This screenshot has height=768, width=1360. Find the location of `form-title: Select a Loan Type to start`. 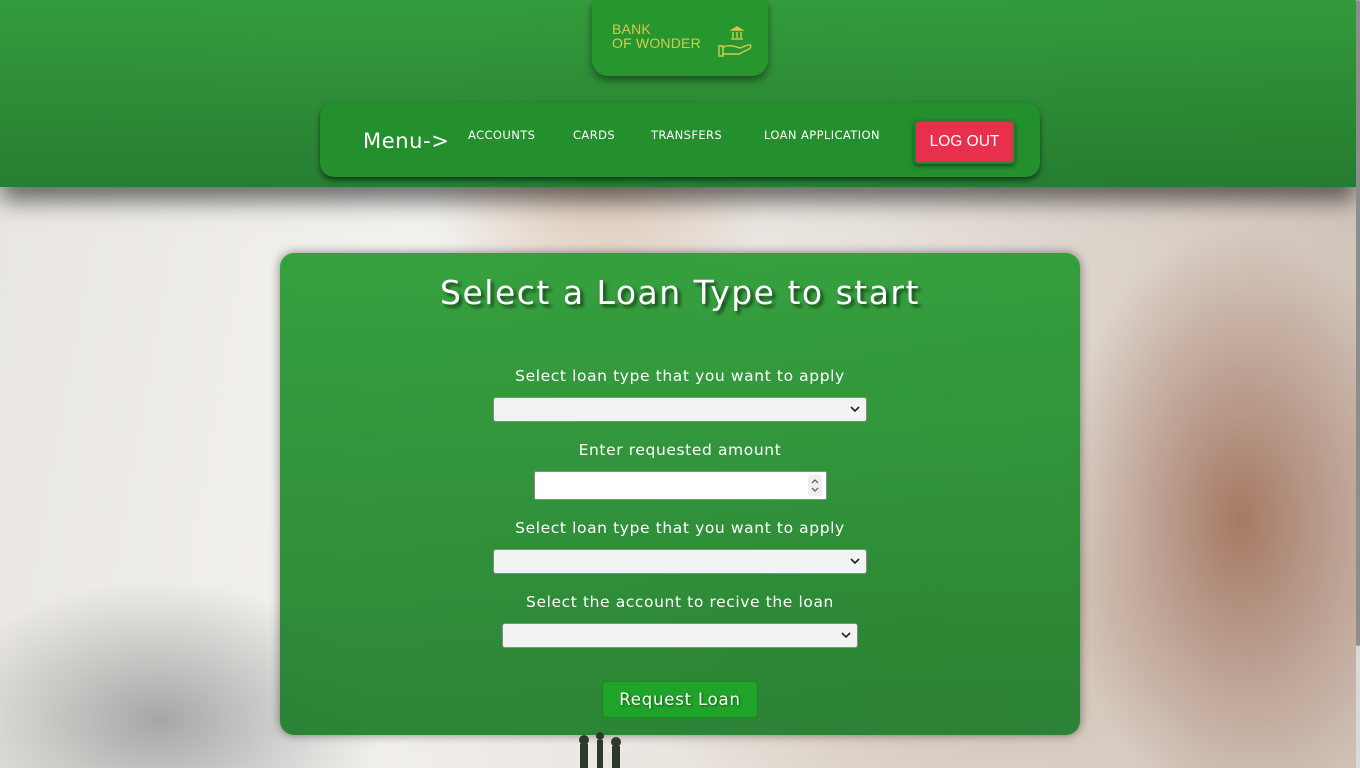

form-title: Select a Loan Type to start is located at coordinates (680, 292).